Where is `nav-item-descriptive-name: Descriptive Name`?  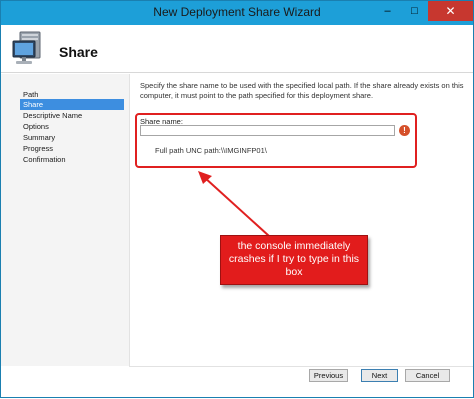 nav-item-descriptive-name: Descriptive Name is located at coordinates (72, 115).